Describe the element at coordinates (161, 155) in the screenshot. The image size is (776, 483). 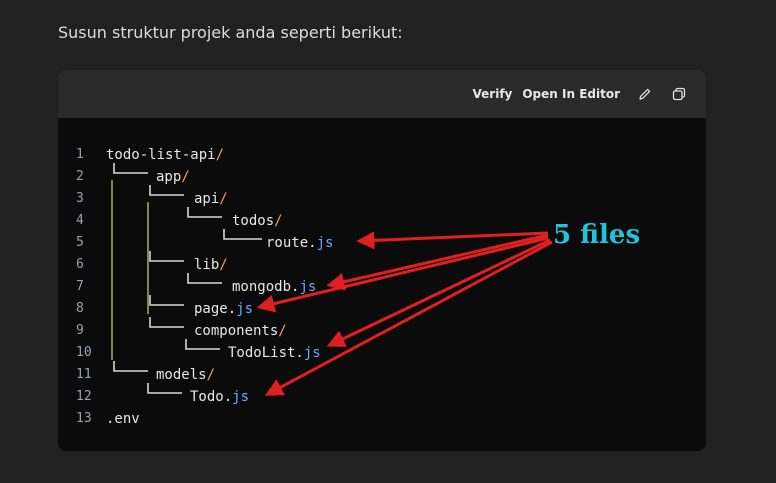
I see `entry-name: todo-list-api` at that location.